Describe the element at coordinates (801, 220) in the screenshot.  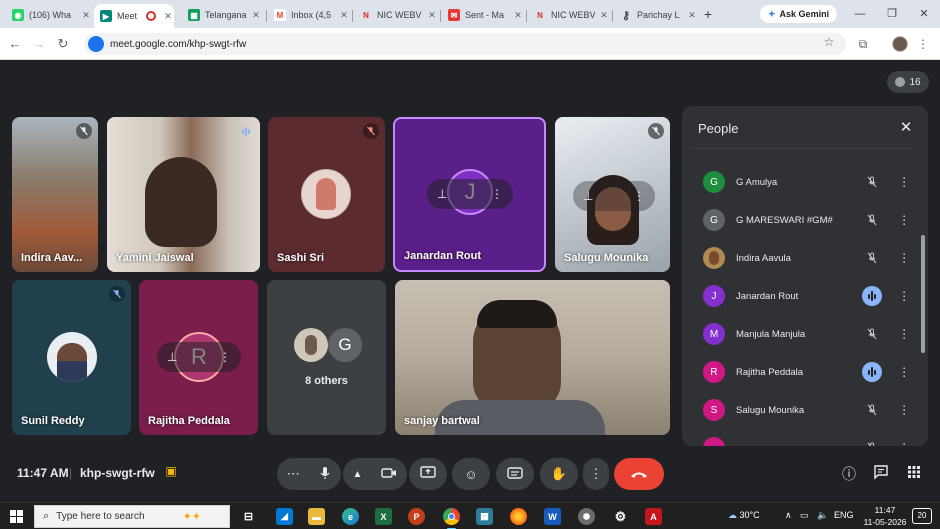
I see `participant-row: G G MARESWARI #GM# ⋮` at that location.